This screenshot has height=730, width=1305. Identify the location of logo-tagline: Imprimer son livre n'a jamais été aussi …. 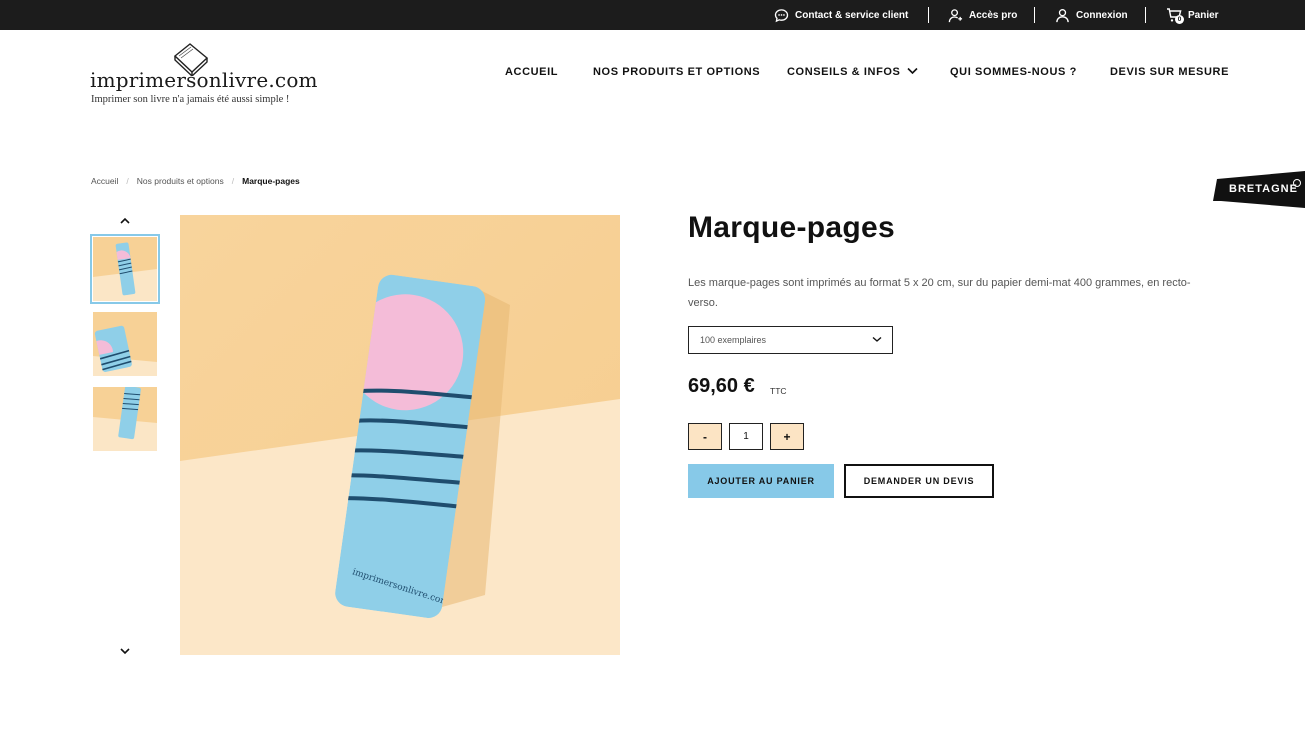
(190, 99).